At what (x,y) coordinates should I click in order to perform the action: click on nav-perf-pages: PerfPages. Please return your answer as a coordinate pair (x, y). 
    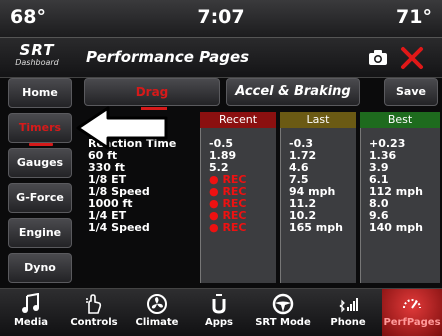
    Looking at the image, I should click on (412, 312).